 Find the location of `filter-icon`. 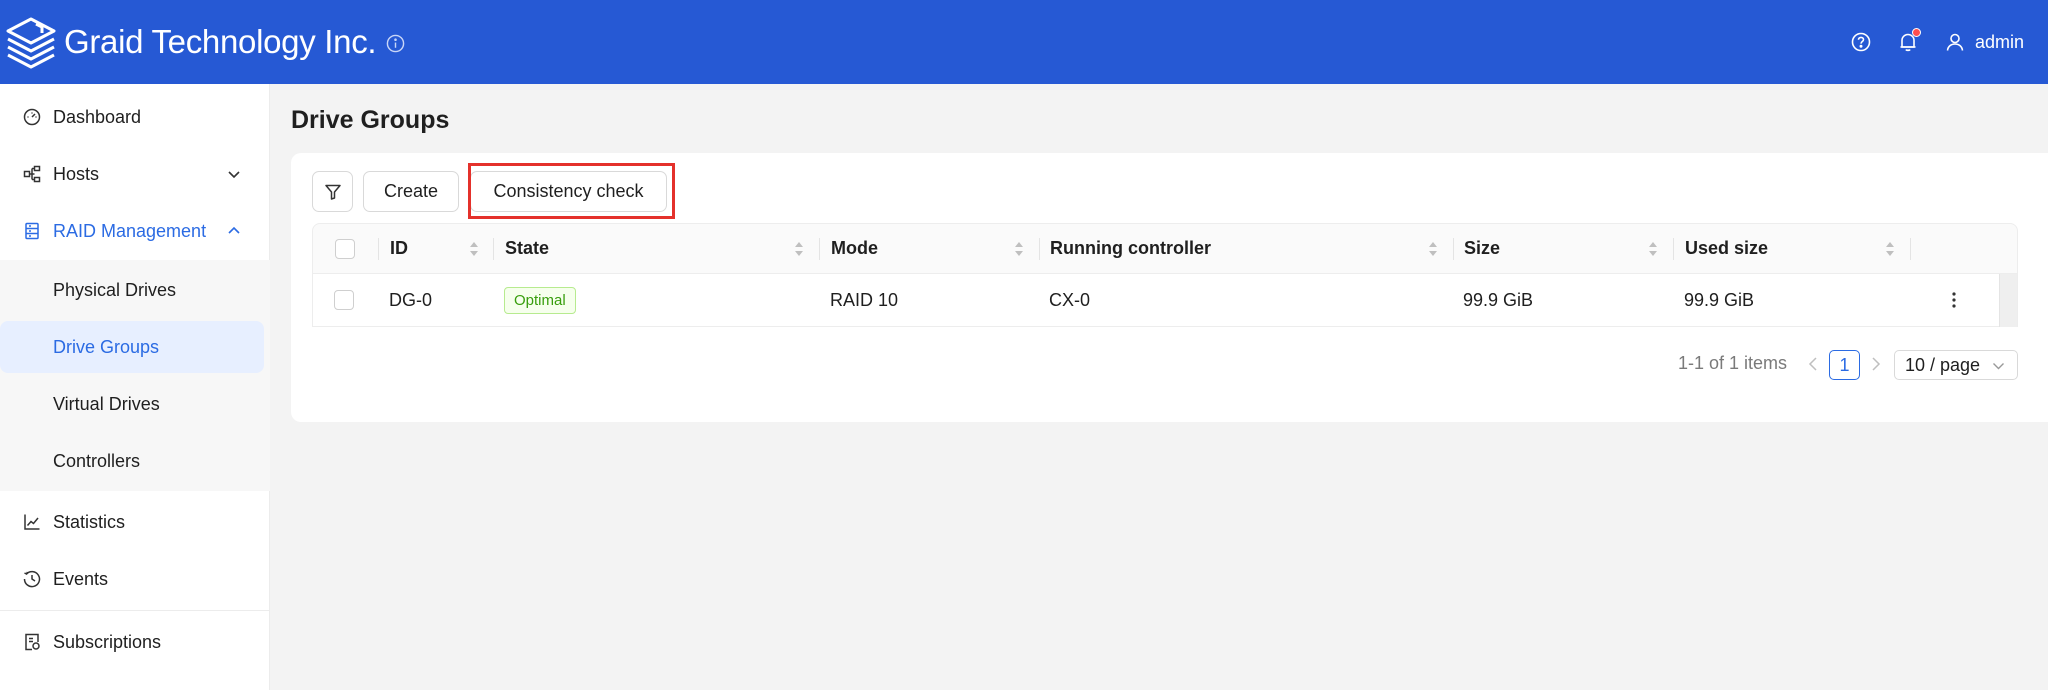

filter-icon is located at coordinates (332, 192).